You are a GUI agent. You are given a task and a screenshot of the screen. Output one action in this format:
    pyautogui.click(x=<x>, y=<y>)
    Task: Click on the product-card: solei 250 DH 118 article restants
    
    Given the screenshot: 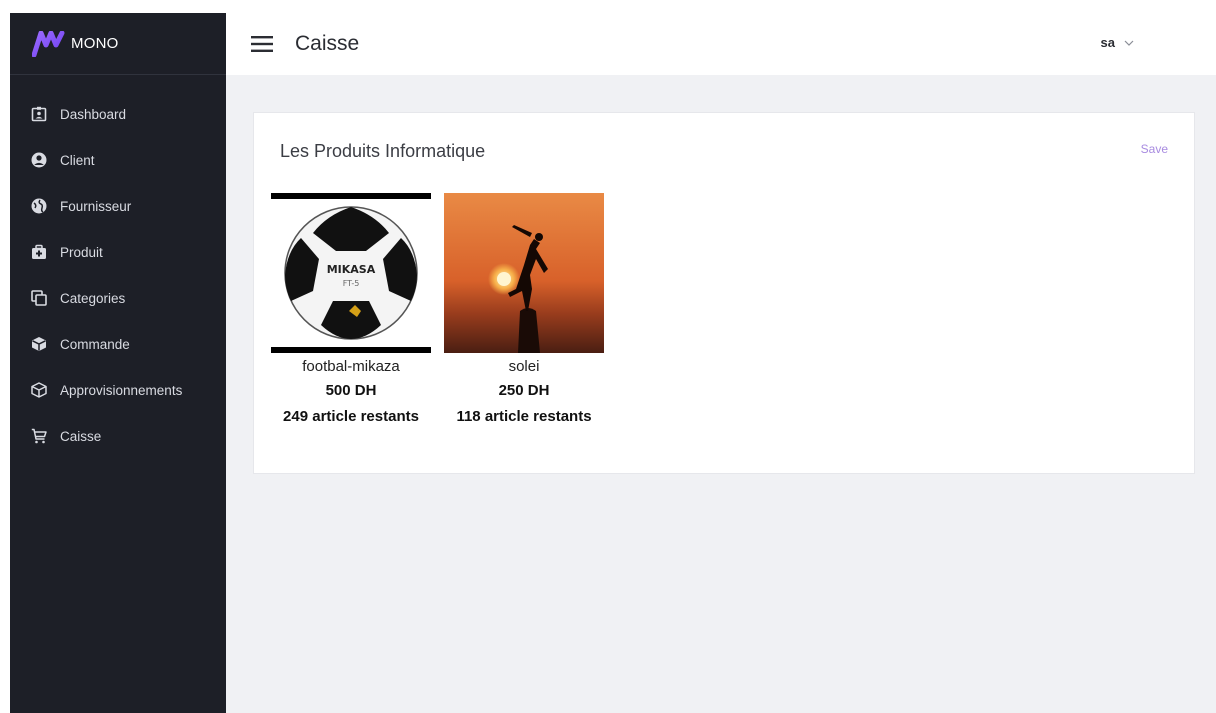 What is the action you would take?
    pyautogui.click(x=524, y=309)
    